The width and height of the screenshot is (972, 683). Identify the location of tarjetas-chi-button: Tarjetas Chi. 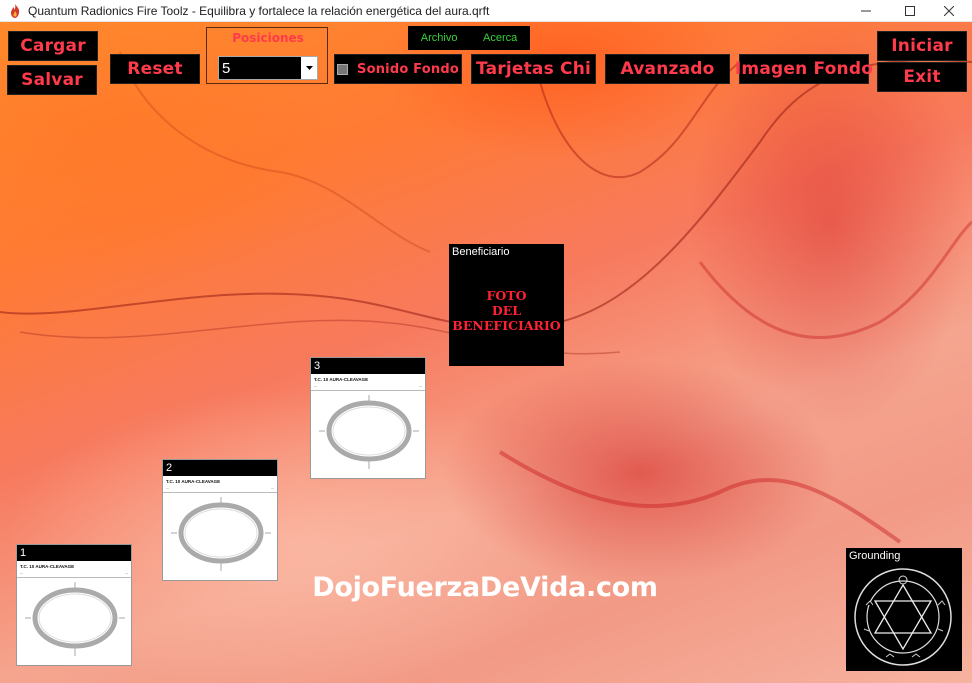
(533, 69).